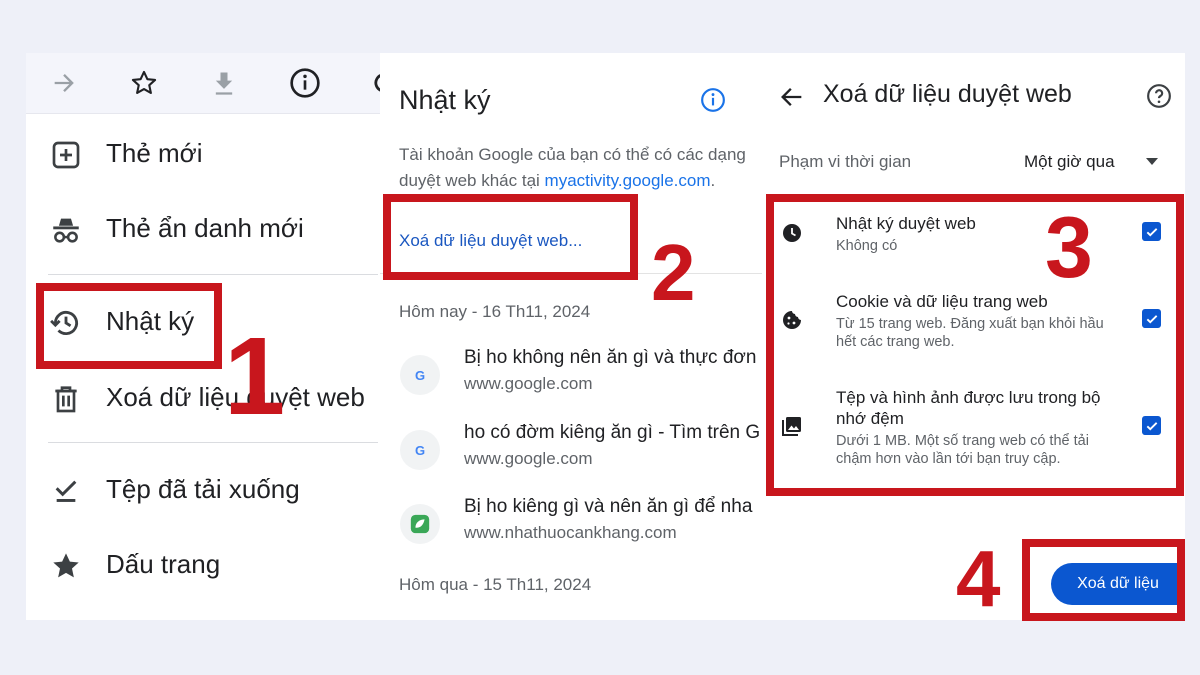 The image size is (1200, 675). I want to click on step-number: 1, so click(255, 376).